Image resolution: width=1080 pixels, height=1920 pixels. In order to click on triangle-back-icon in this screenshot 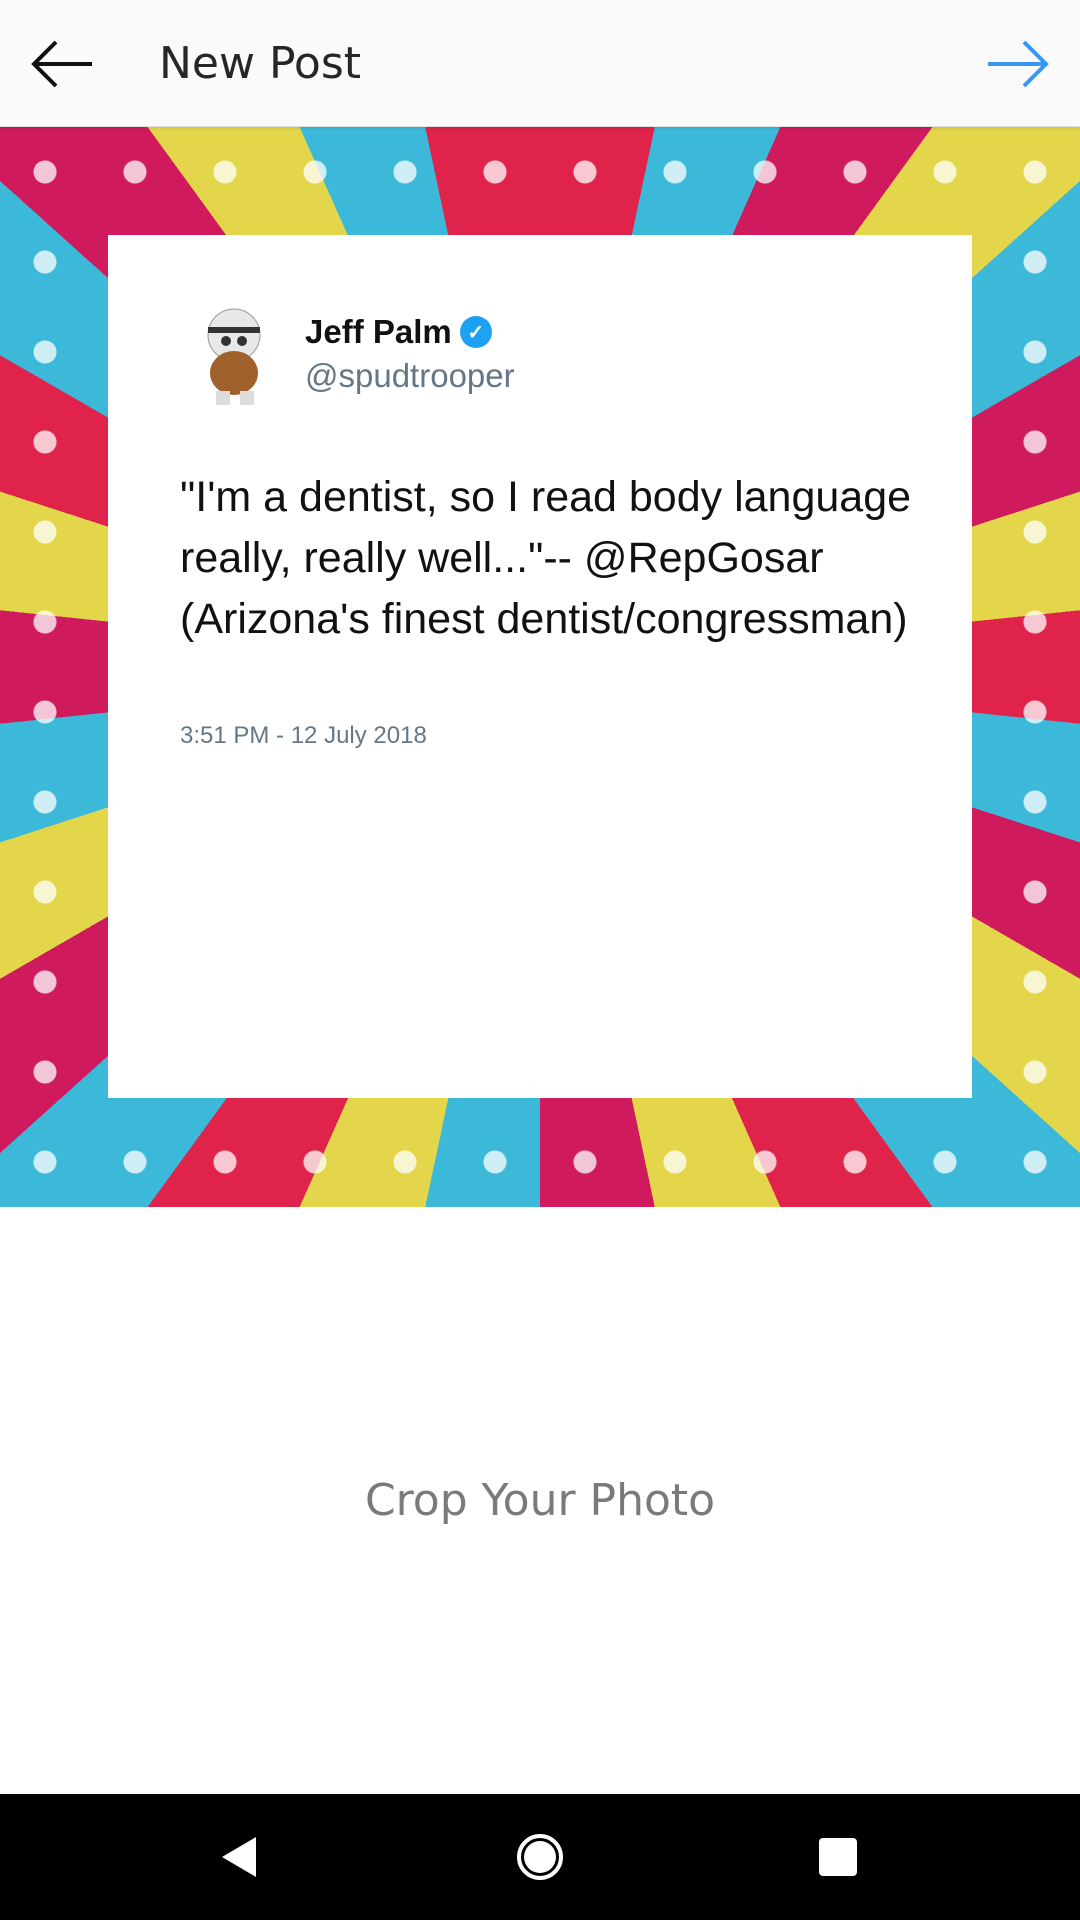, I will do `click(240, 1857)`.